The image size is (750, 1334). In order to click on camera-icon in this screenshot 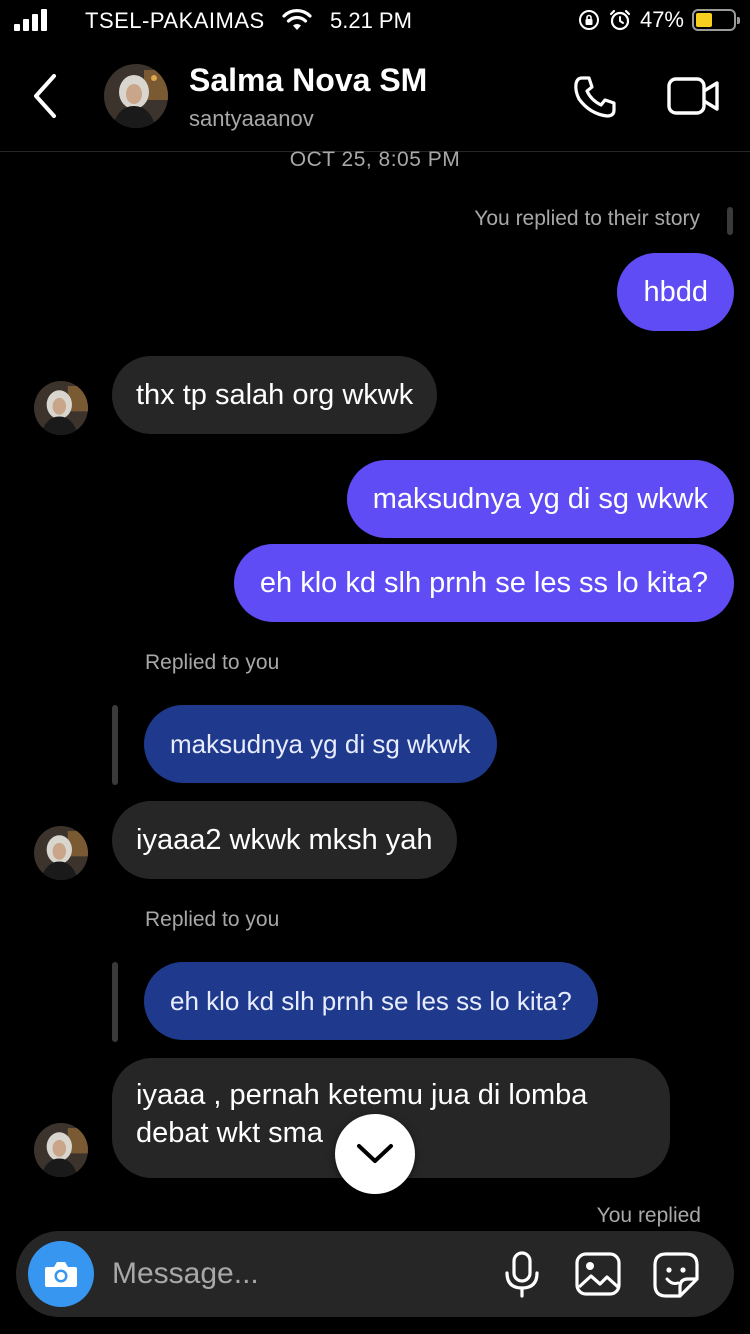, I will do `click(61, 1274)`.